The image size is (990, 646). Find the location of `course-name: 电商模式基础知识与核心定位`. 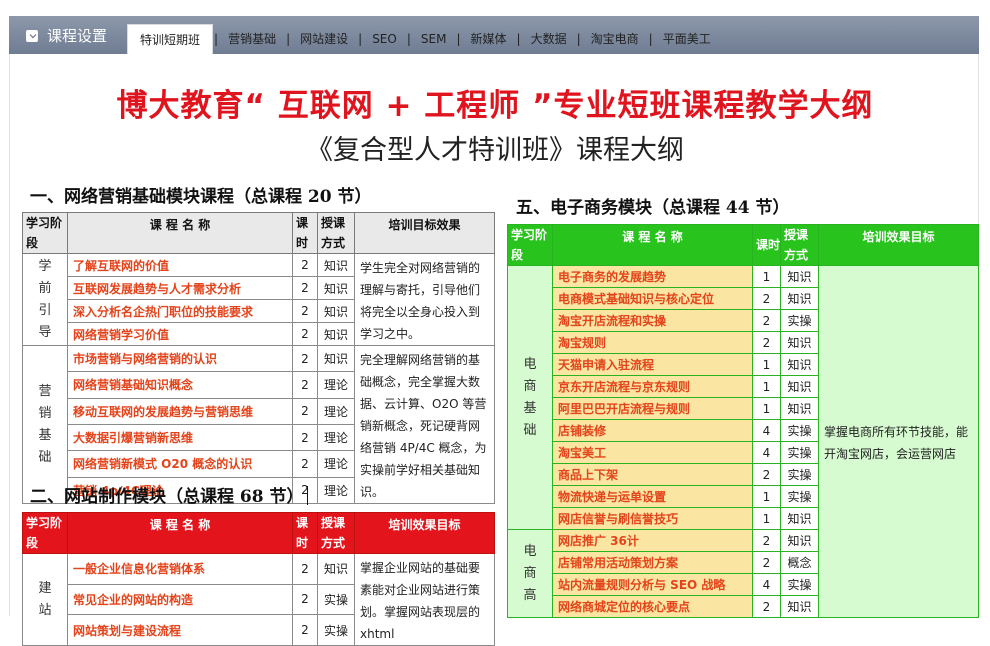

course-name: 电商模式基础知识与核心定位 is located at coordinates (652, 298).